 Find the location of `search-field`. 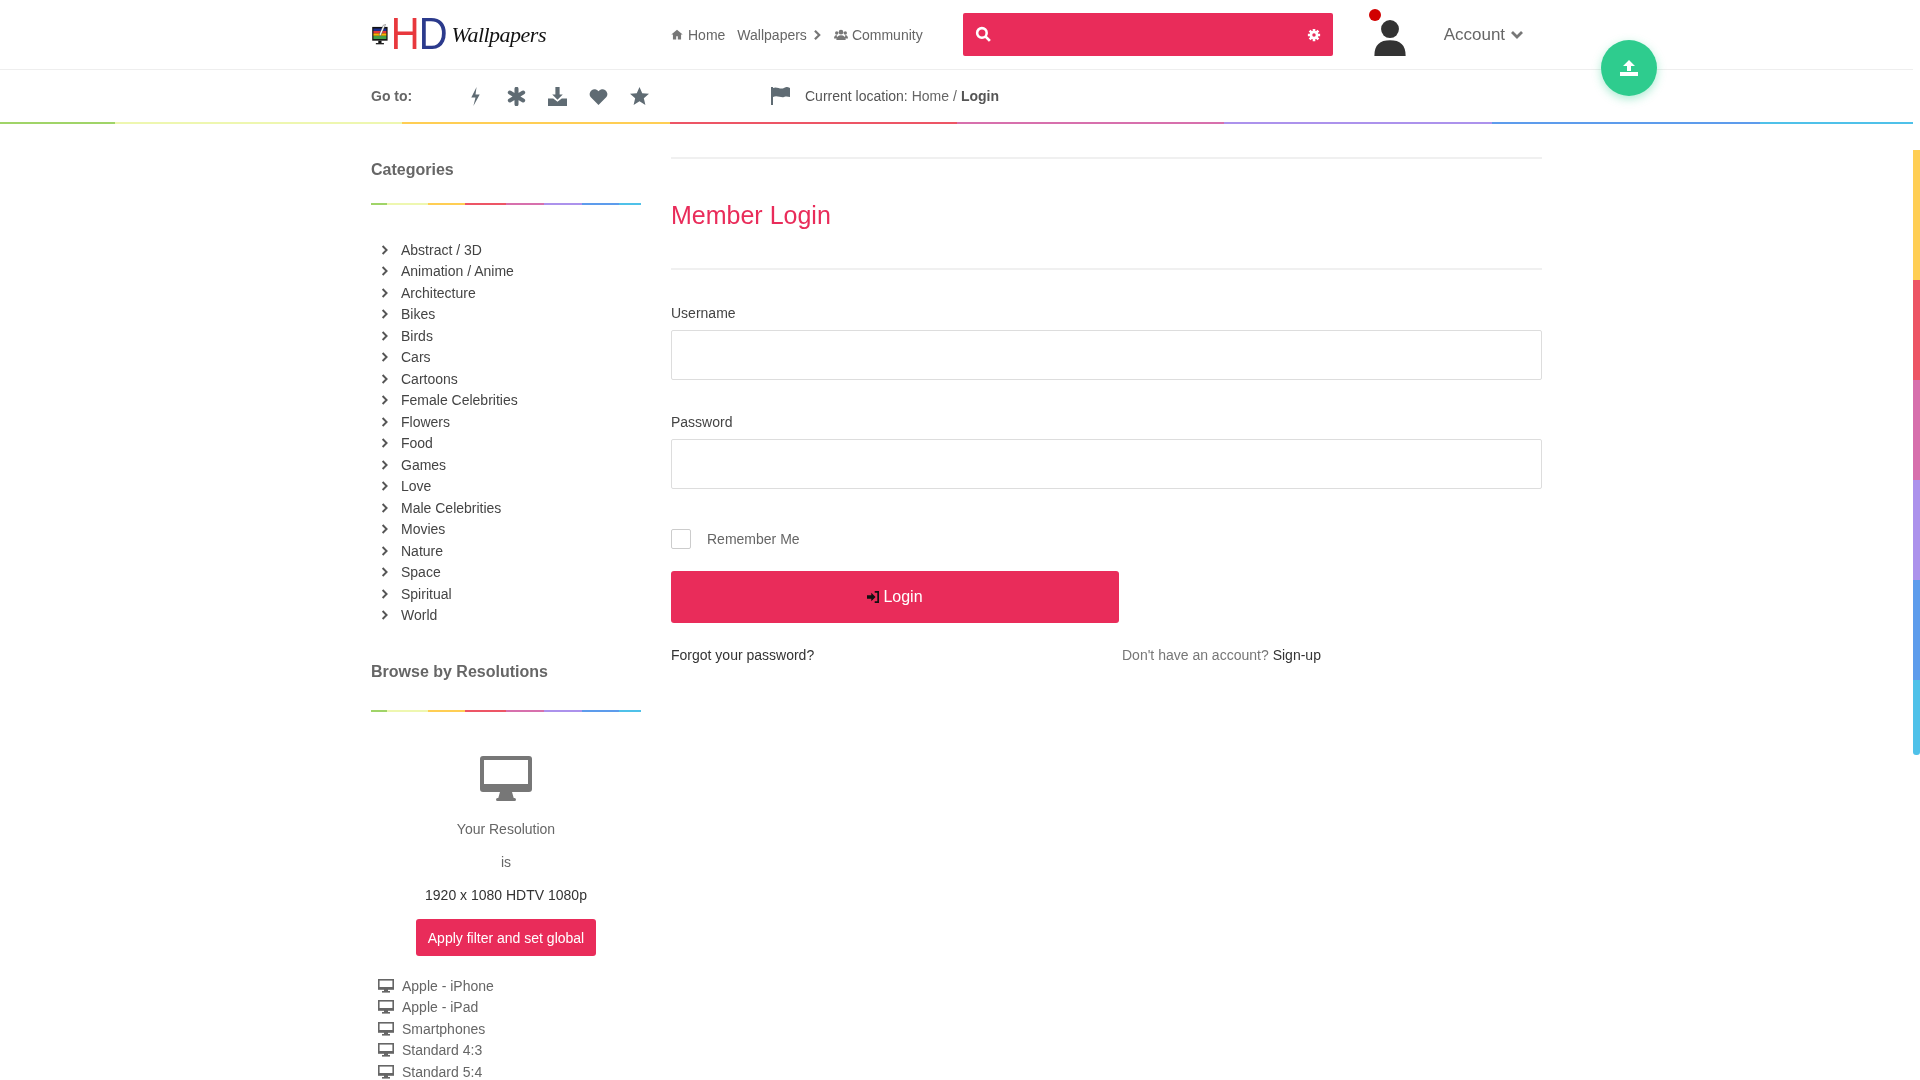

search-field is located at coordinates (1147, 34).